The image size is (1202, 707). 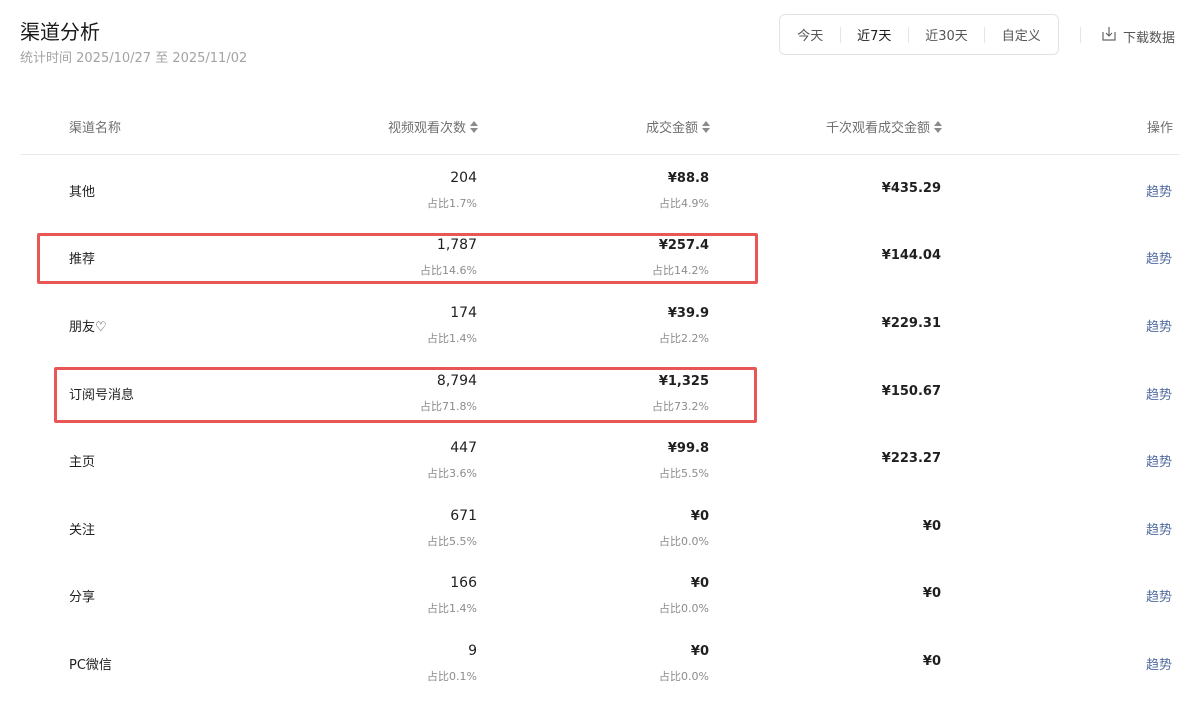 What do you see at coordinates (600, 200) in the screenshot?
I see `table-row: 其他 204 占比1.7% ¥88.8 占比4.9% ¥435.29 趋势` at bounding box center [600, 200].